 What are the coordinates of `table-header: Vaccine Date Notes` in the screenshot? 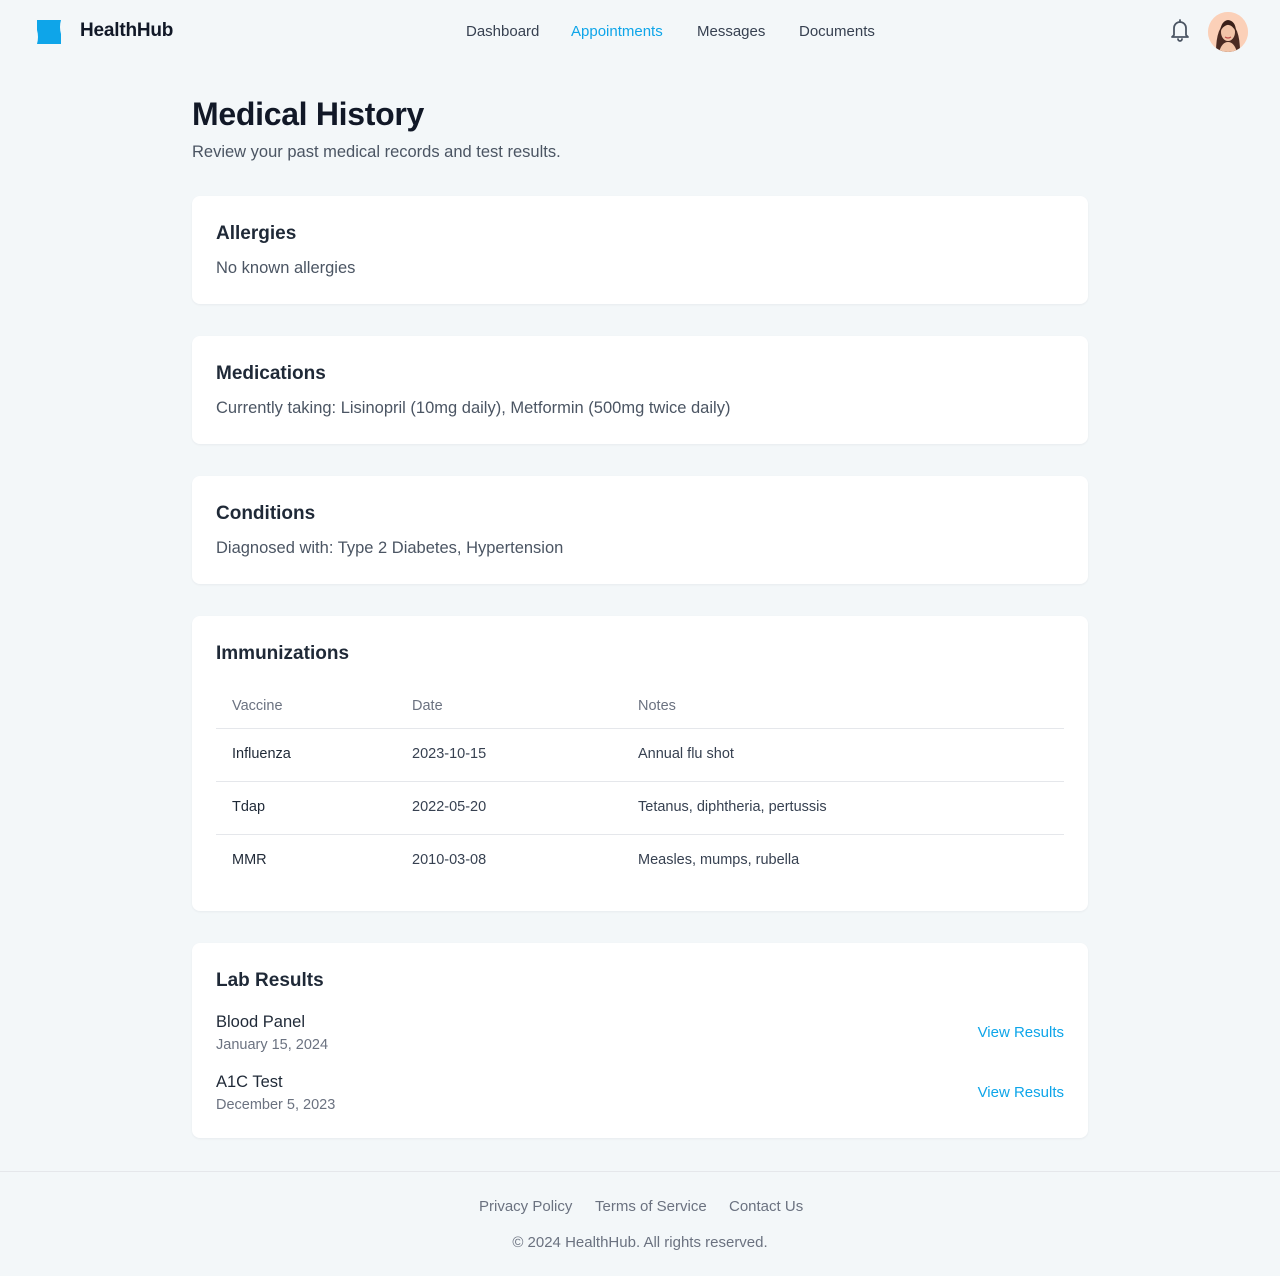 It's located at (640, 712).